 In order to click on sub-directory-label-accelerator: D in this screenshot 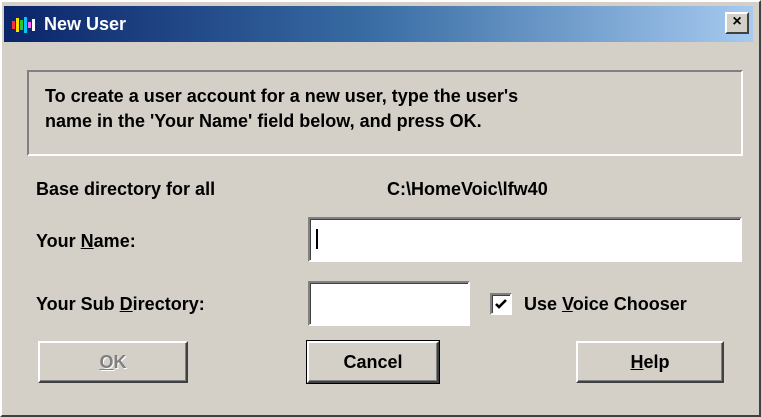, I will do `click(126, 304)`.